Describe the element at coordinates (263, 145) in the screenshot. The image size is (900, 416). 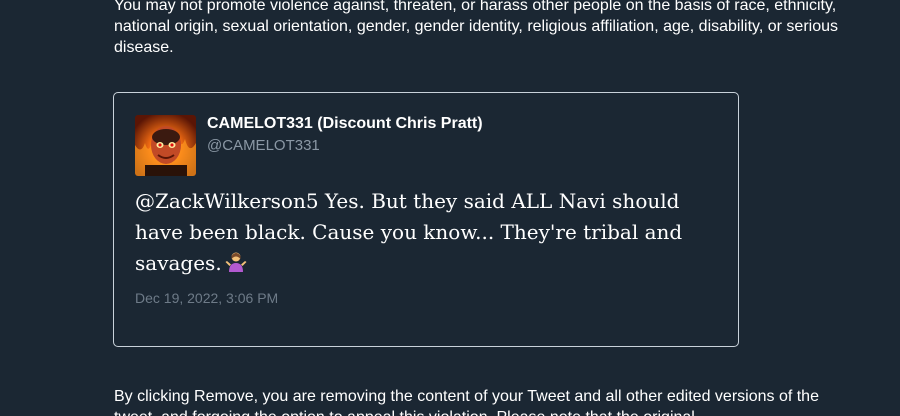
I see `tweet-handle: @CAMELOT331` at that location.